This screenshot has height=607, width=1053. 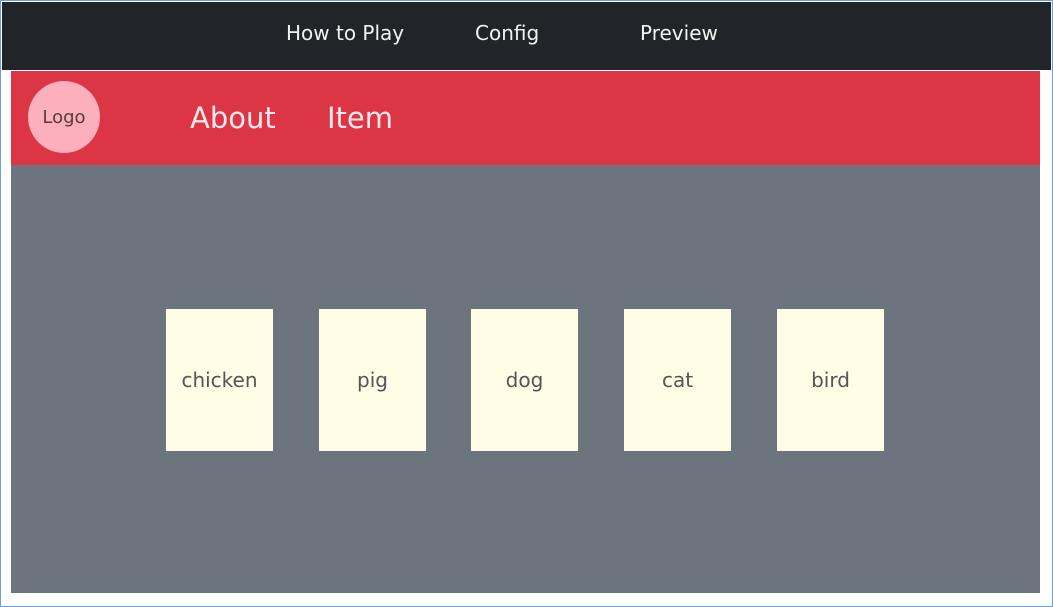 I want to click on card-bird: bird, so click(x=830, y=380).